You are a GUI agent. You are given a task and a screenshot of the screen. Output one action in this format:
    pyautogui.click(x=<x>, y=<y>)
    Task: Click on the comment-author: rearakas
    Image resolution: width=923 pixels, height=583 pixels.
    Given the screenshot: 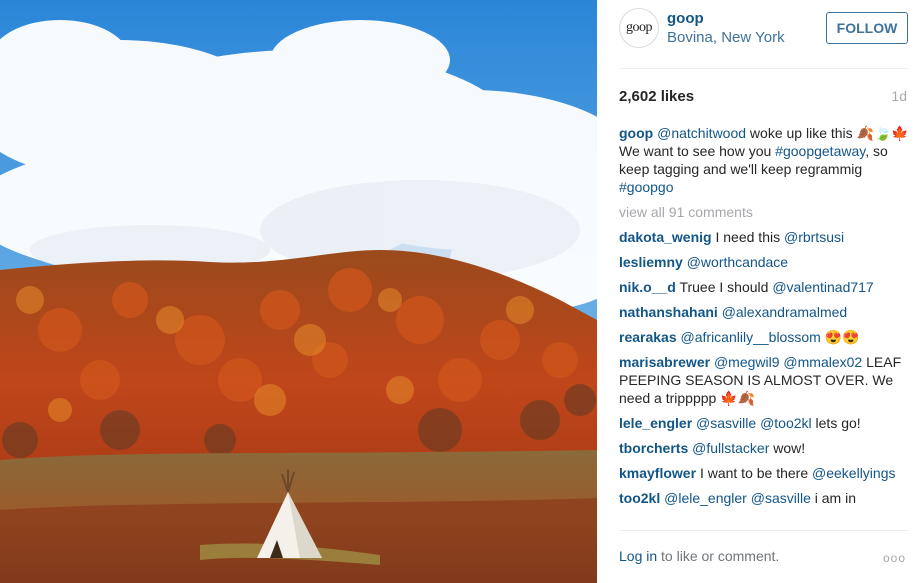 What is the action you would take?
    pyautogui.click(x=648, y=337)
    